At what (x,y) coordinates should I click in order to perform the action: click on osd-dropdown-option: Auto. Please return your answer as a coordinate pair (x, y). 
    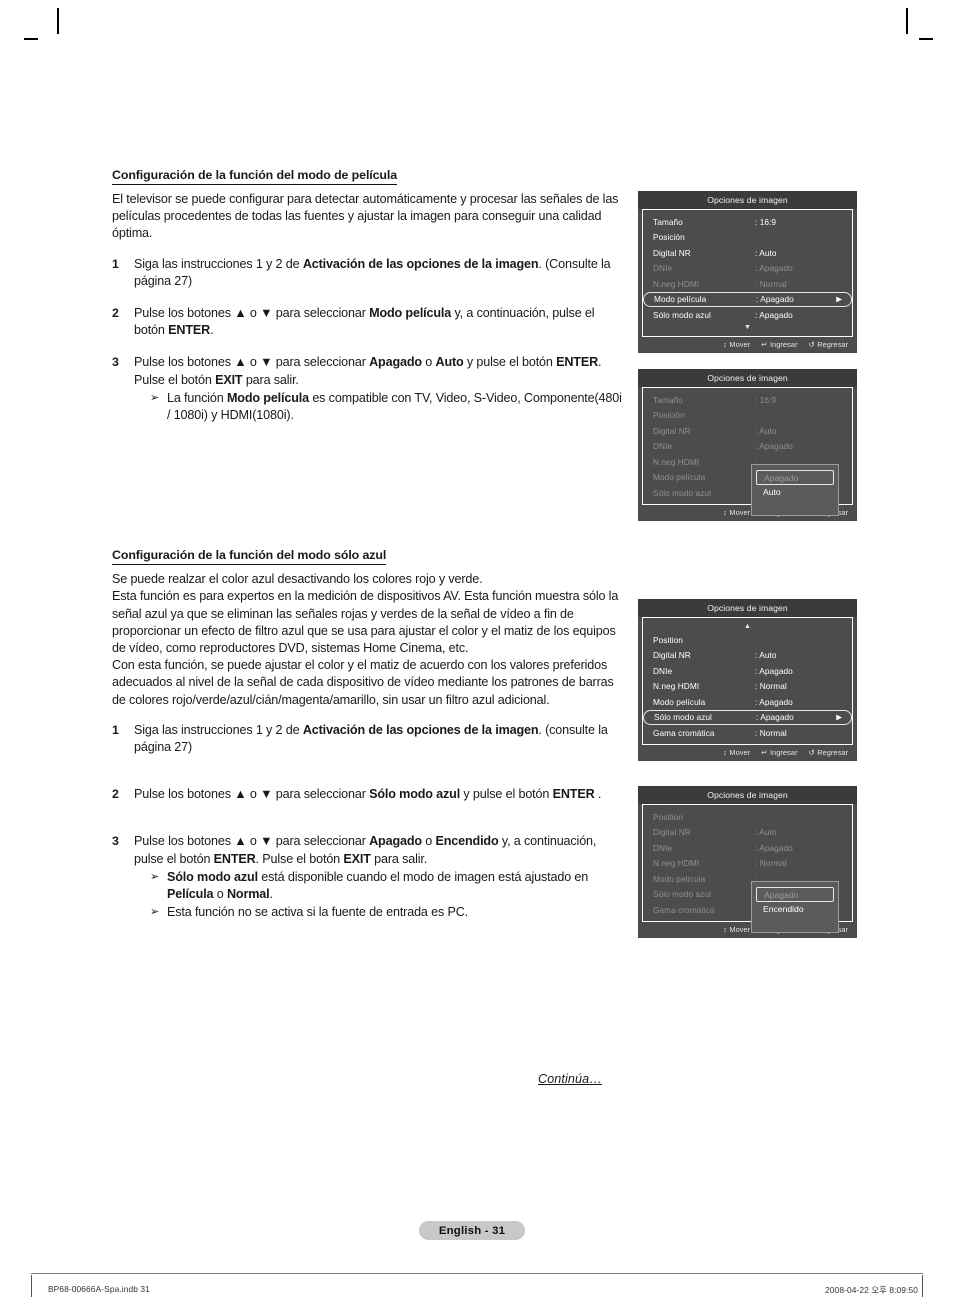
    Looking at the image, I should click on (795, 492).